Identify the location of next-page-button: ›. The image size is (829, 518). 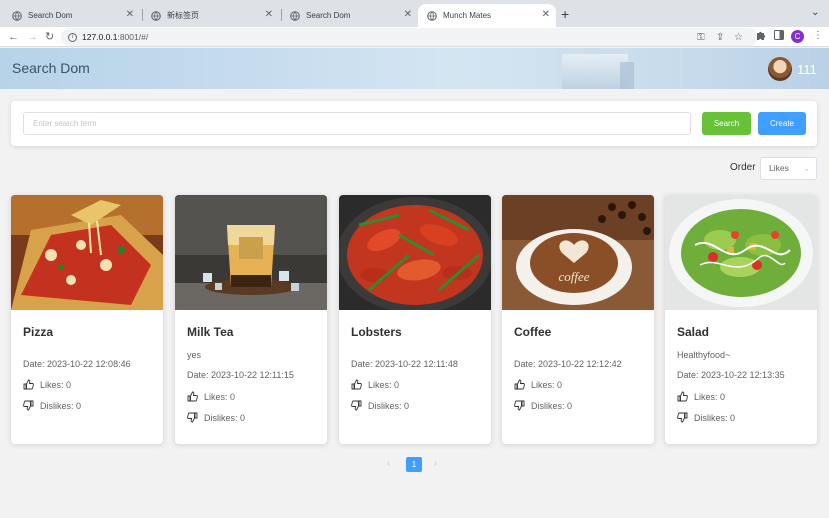
(435, 463).